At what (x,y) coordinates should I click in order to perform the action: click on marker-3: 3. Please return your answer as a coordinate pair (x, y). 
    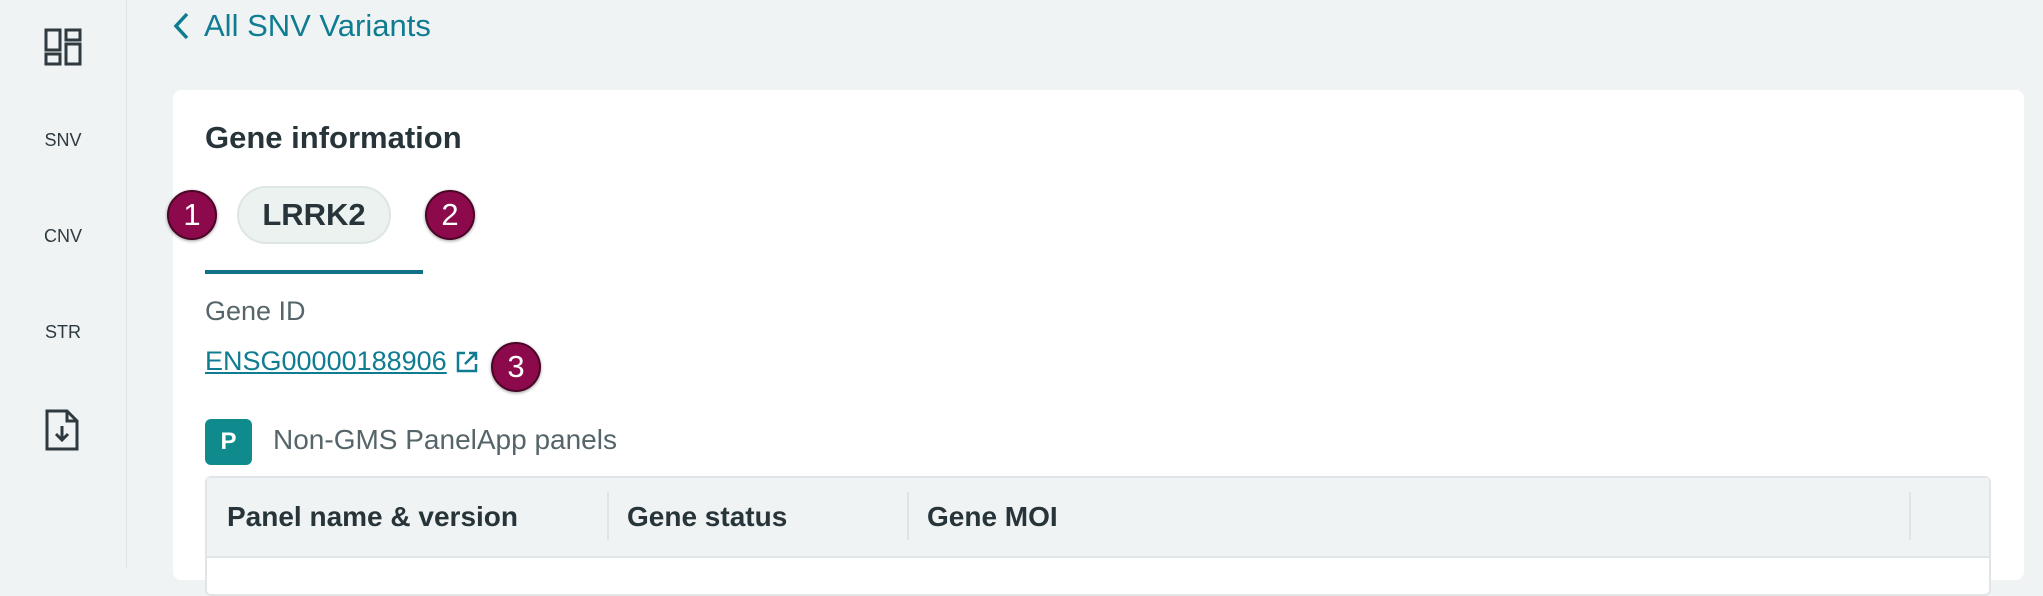
    Looking at the image, I should click on (516, 367).